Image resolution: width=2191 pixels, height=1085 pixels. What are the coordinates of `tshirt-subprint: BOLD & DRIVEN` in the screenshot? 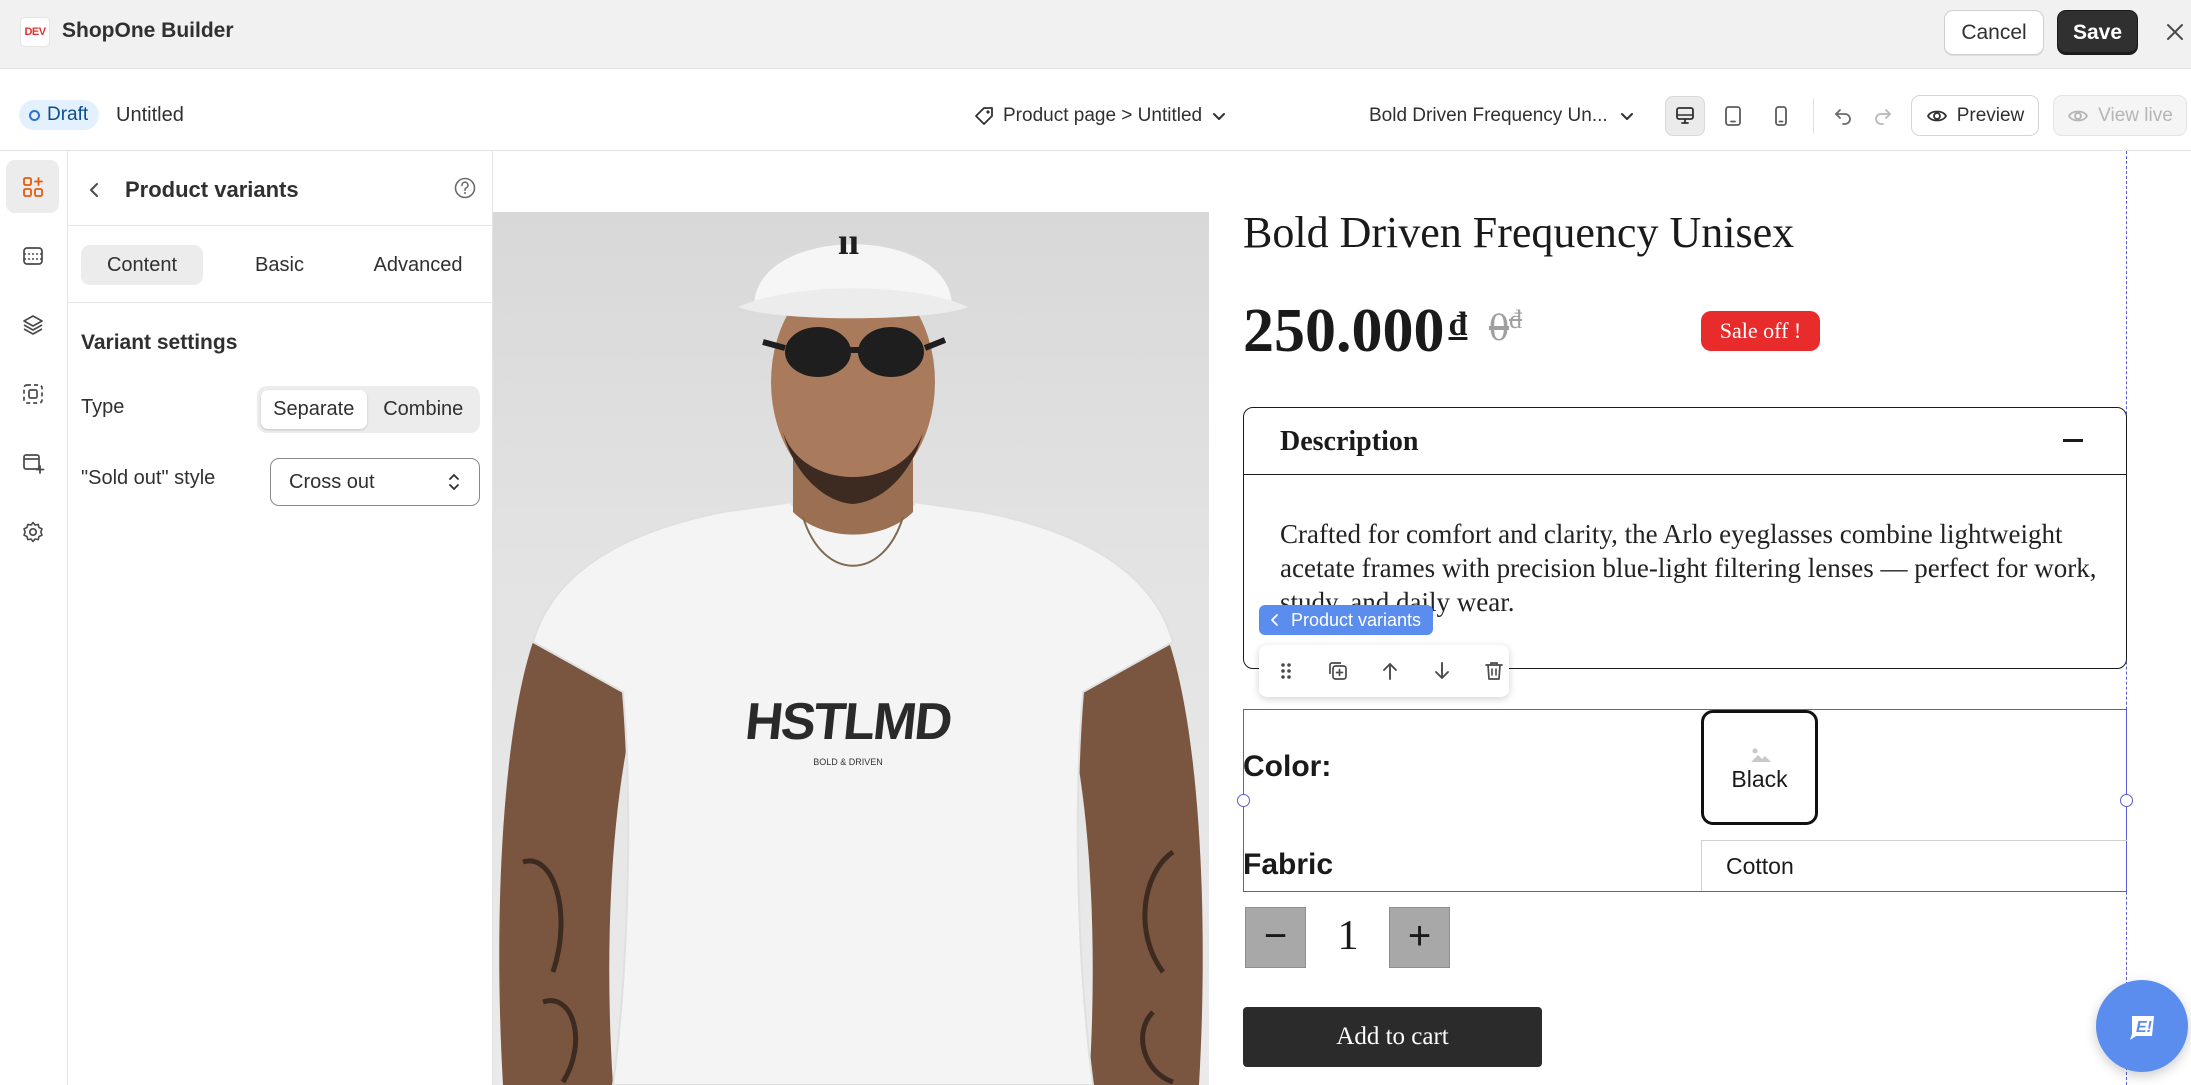 It's located at (848, 762).